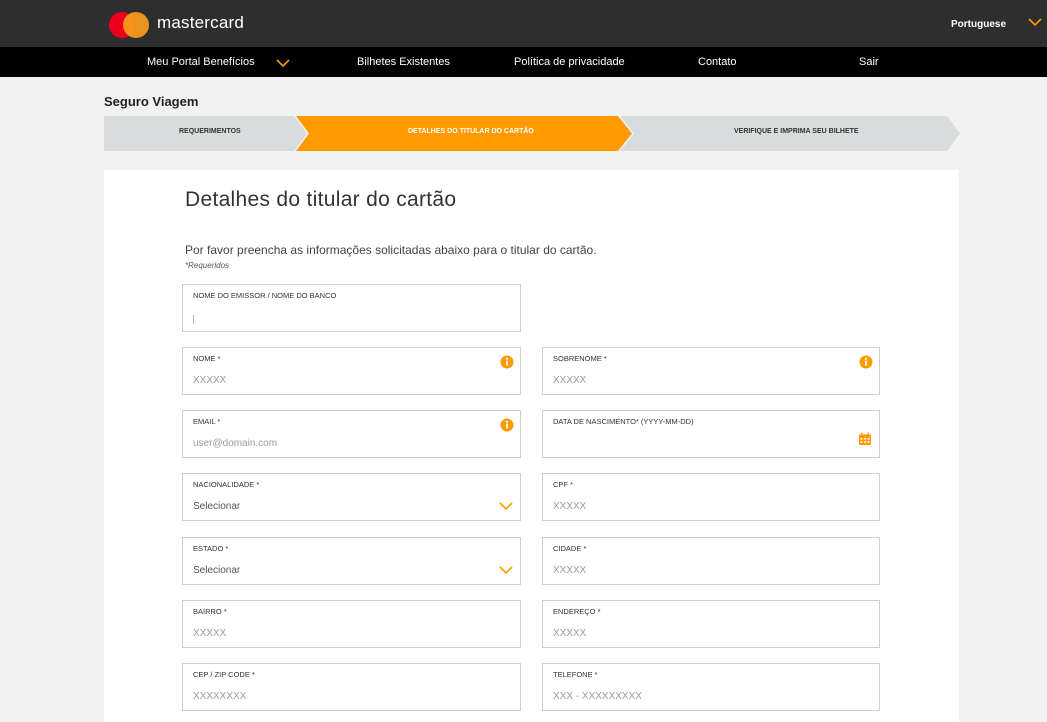 Image resolution: width=1047 pixels, height=722 pixels. Describe the element at coordinates (220, 696) in the screenshot. I see `field-placeholder: XXXXXXXX` at that location.